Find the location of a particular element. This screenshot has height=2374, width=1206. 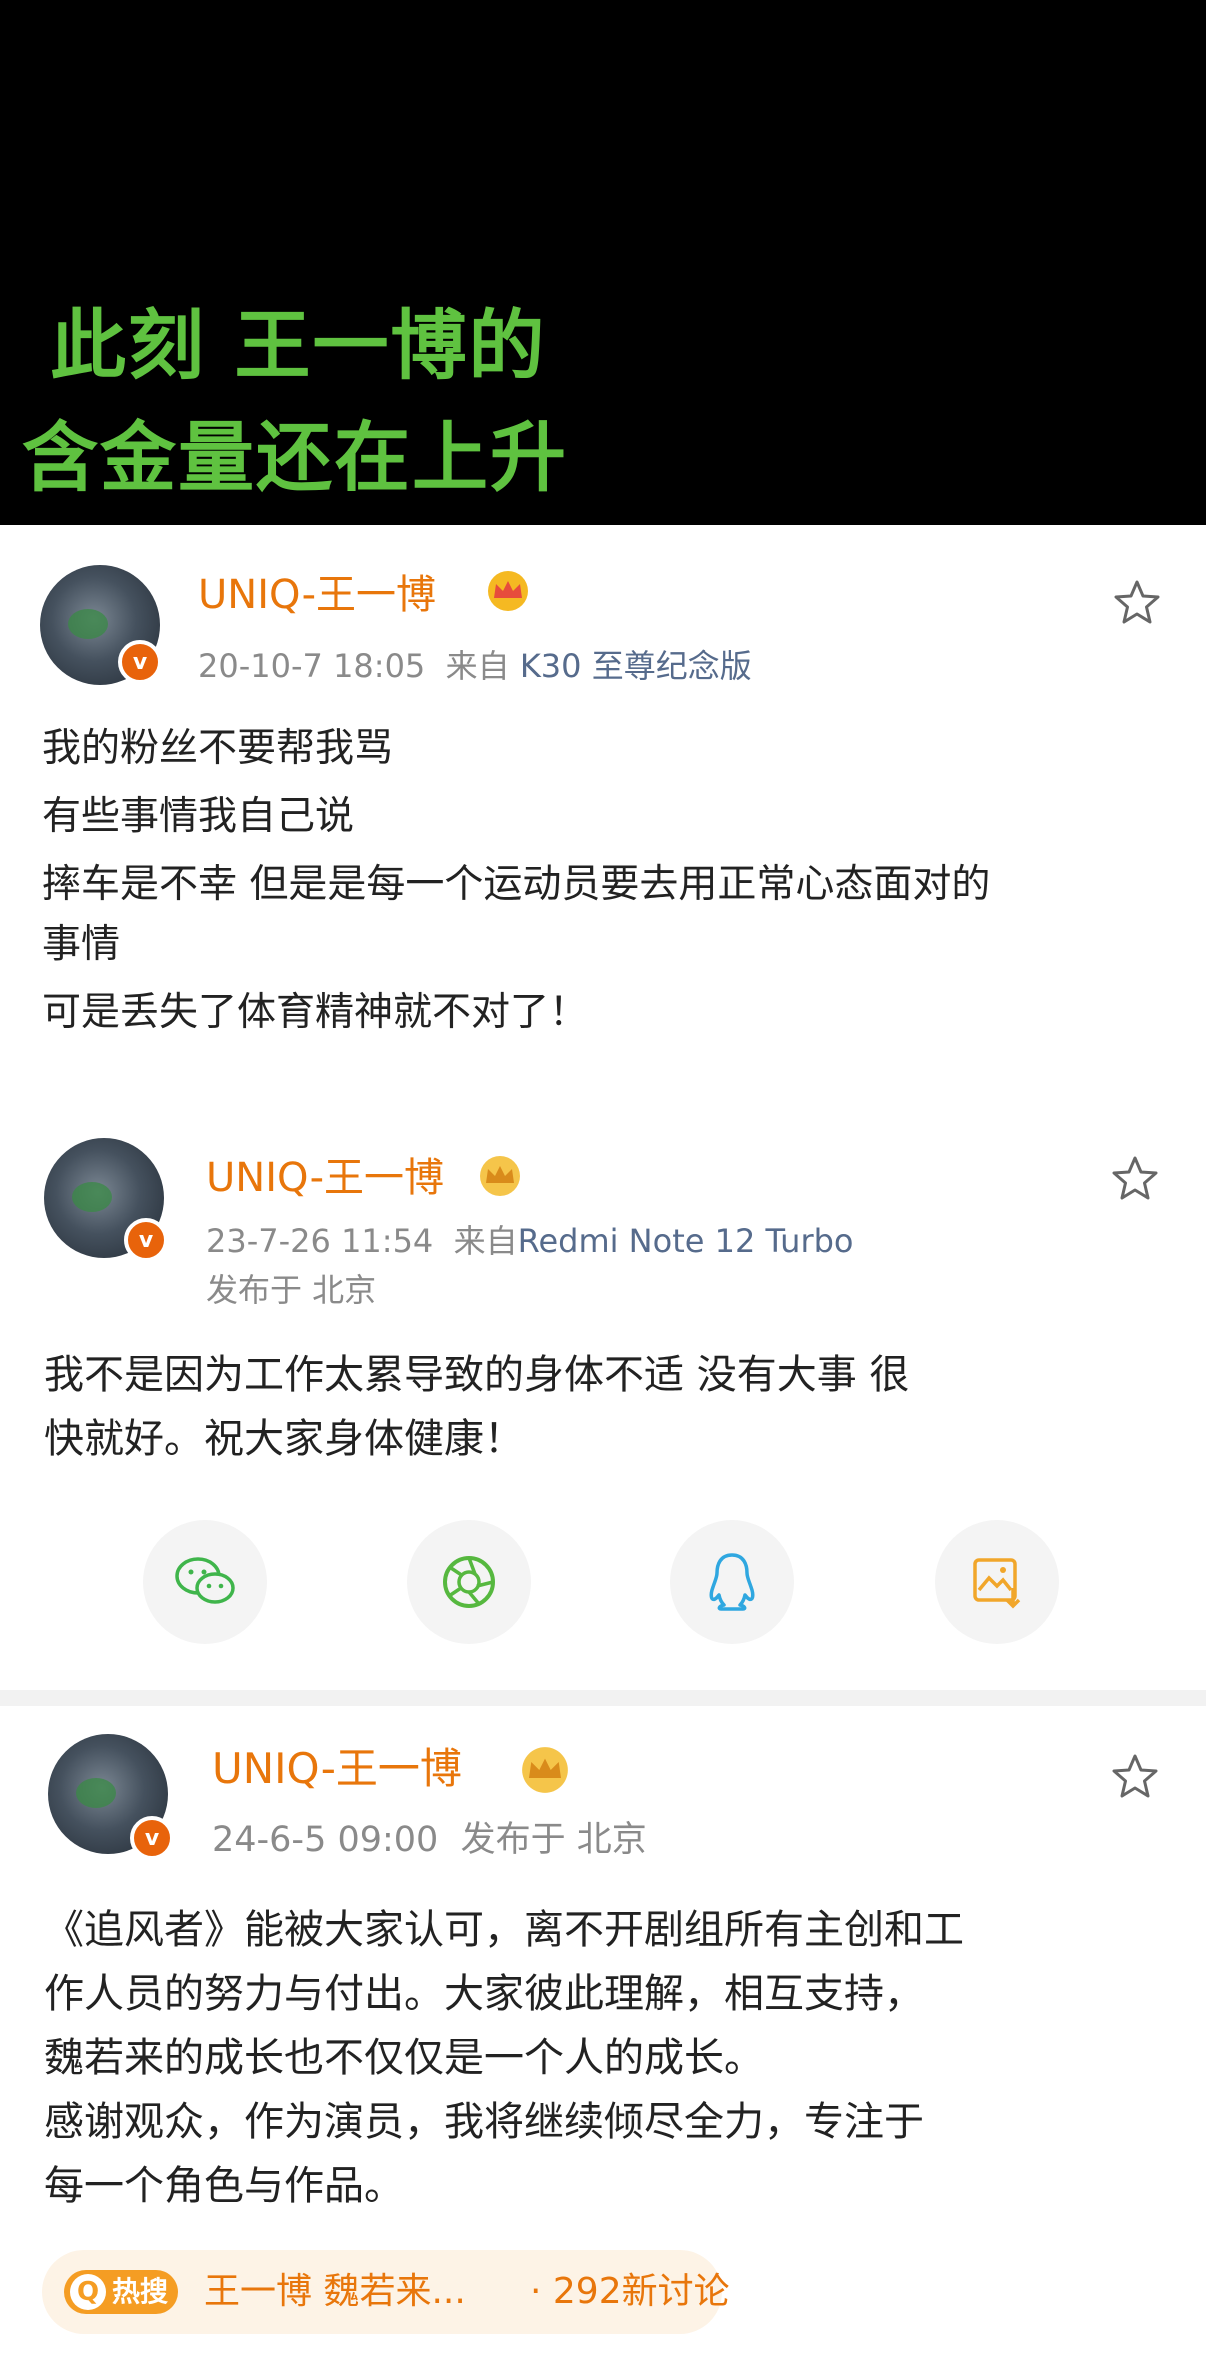

post-line: 摔车是不幸 但是是每一个运动员要去用正常心态面对的 is located at coordinates (516, 884).